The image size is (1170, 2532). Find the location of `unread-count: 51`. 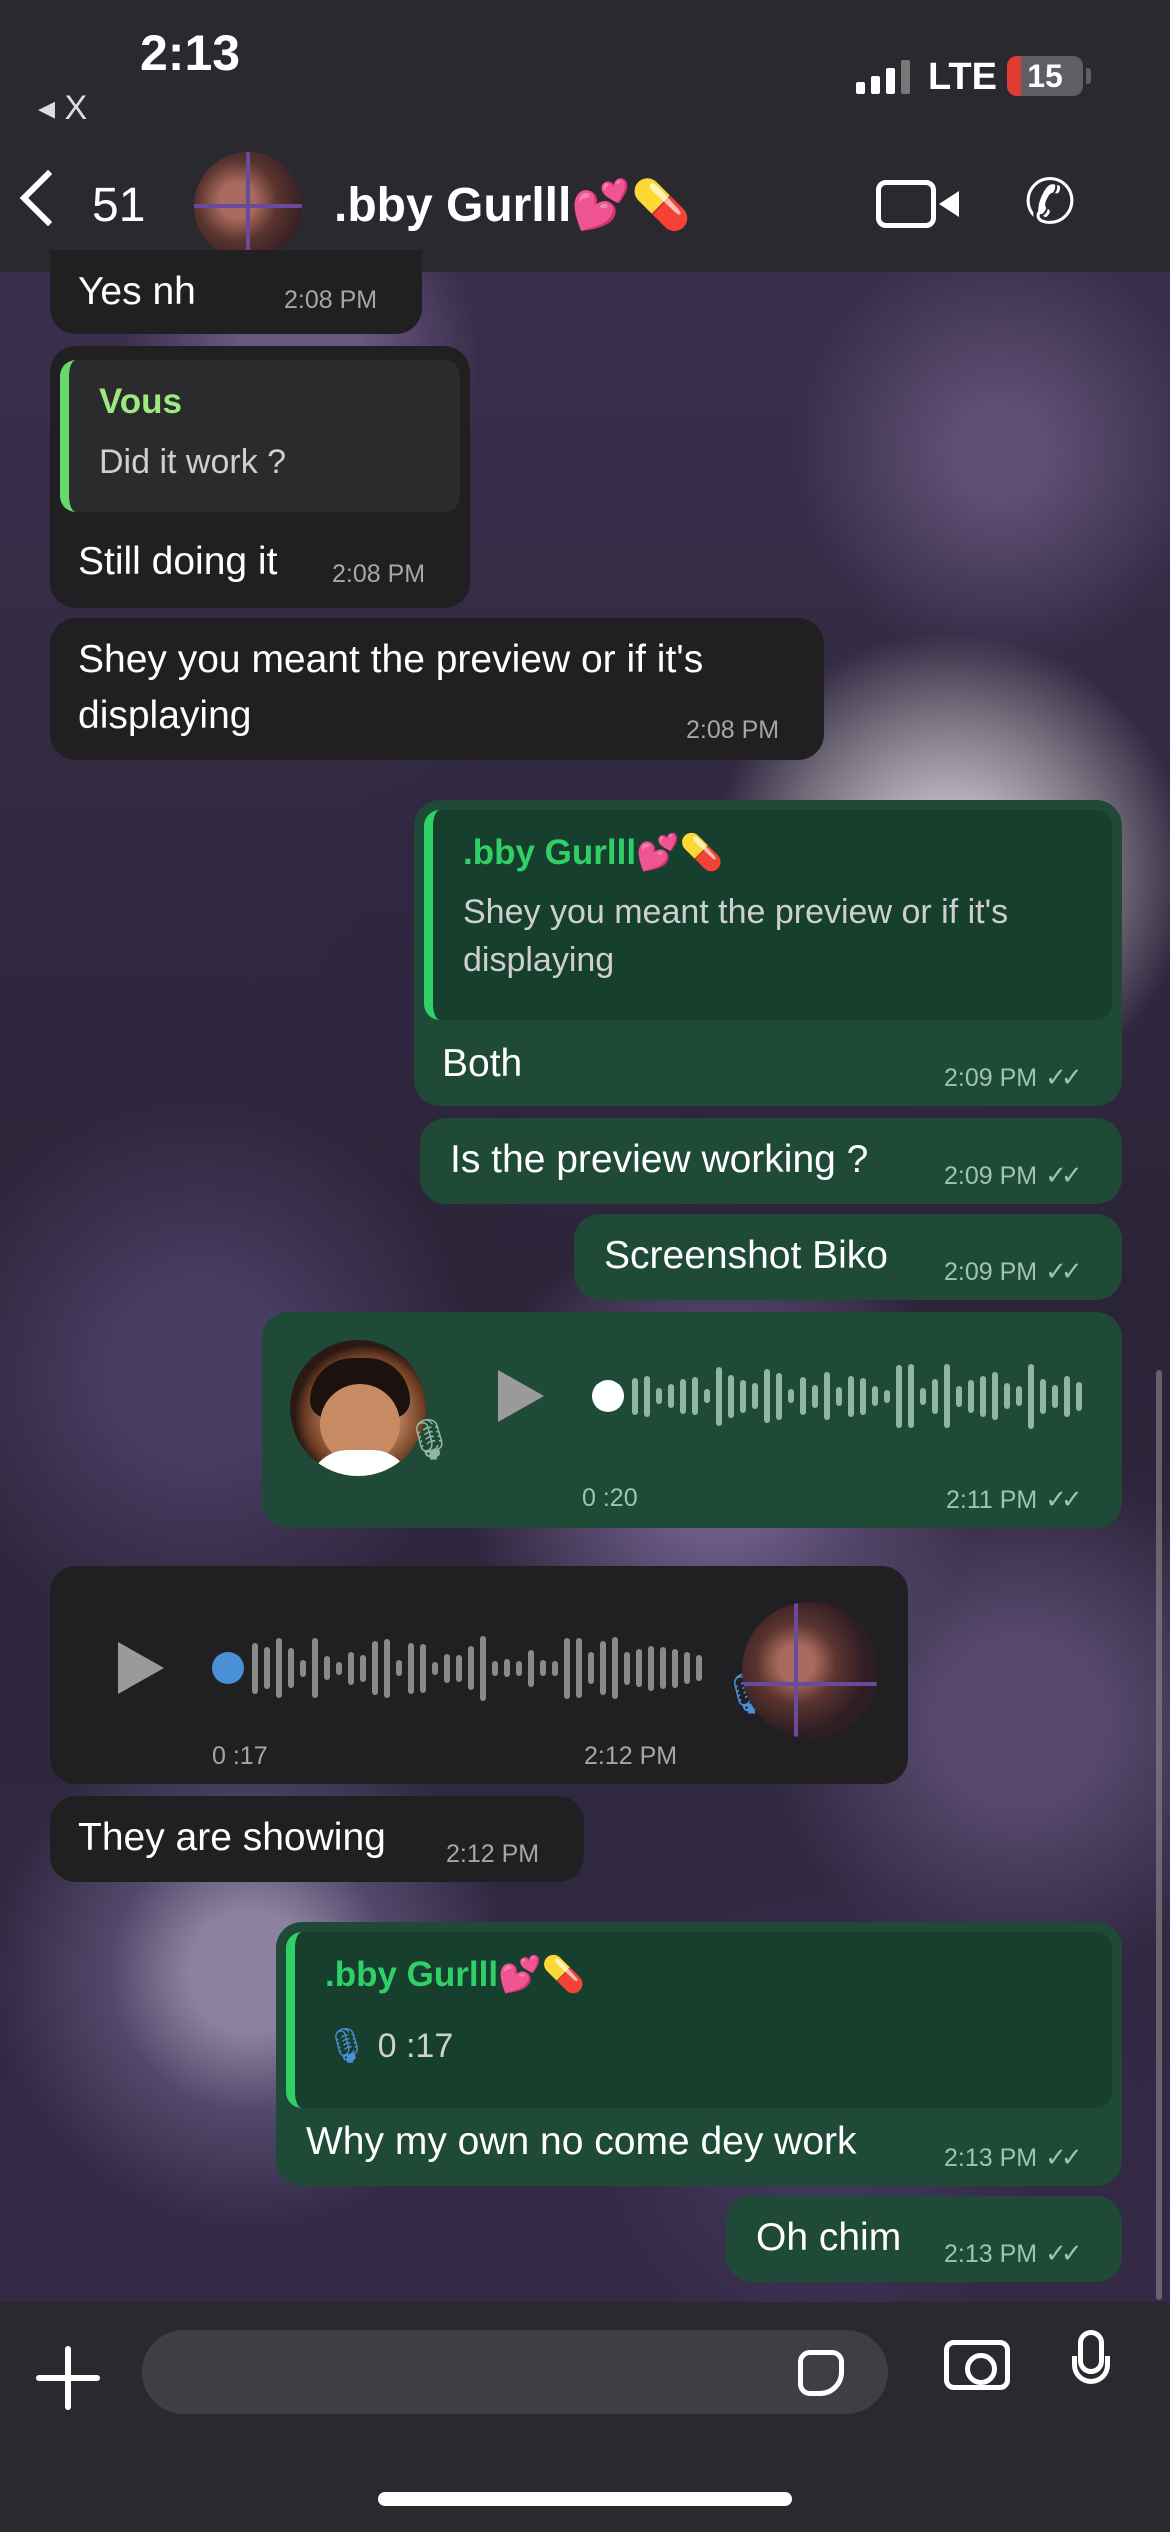

unread-count: 51 is located at coordinates (118, 205).